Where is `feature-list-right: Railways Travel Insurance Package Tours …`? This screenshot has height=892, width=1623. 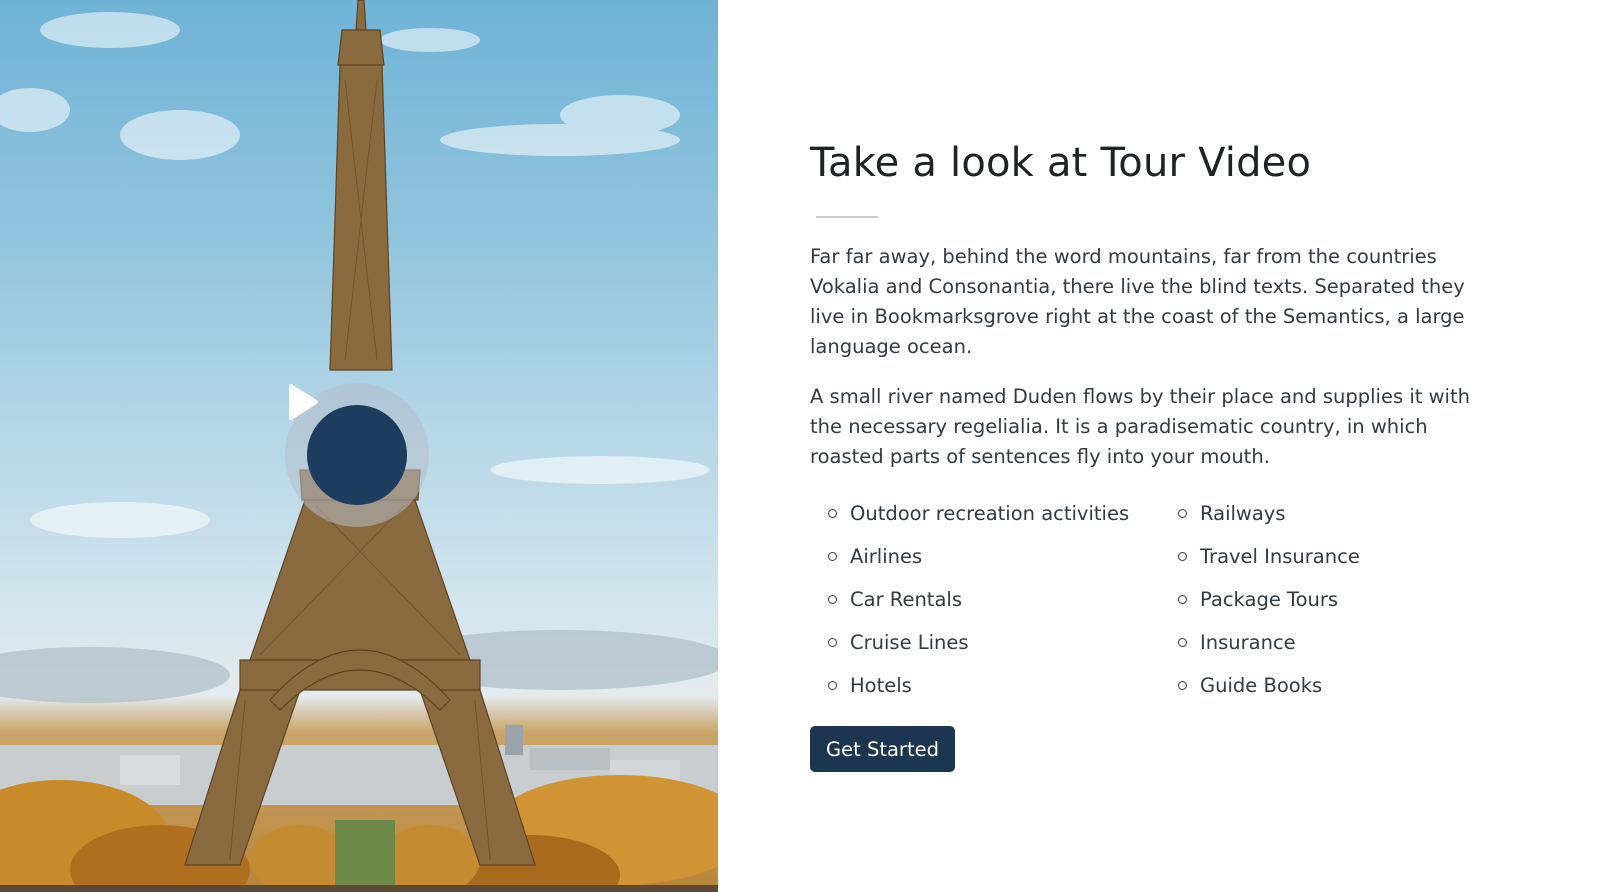
feature-list-right: Railways Travel Insurance Package Tours … is located at coordinates (1335, 609).